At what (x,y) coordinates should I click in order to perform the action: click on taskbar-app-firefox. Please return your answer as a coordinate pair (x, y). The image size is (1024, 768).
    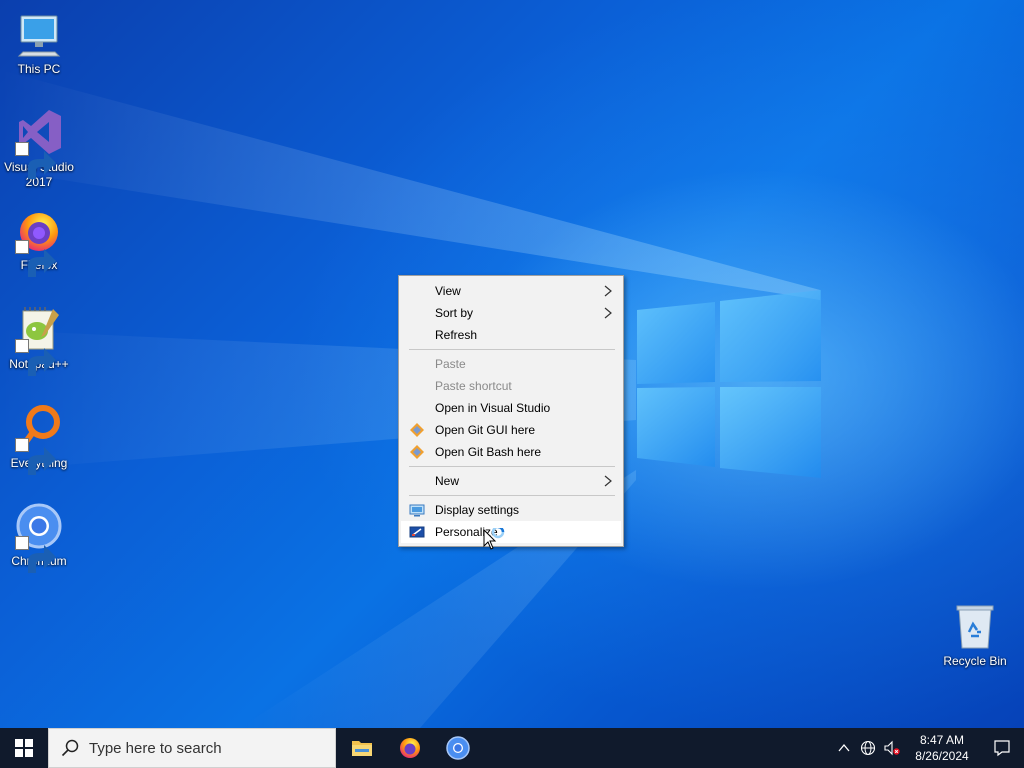
    Looking at the image, I should click on (410, 748).